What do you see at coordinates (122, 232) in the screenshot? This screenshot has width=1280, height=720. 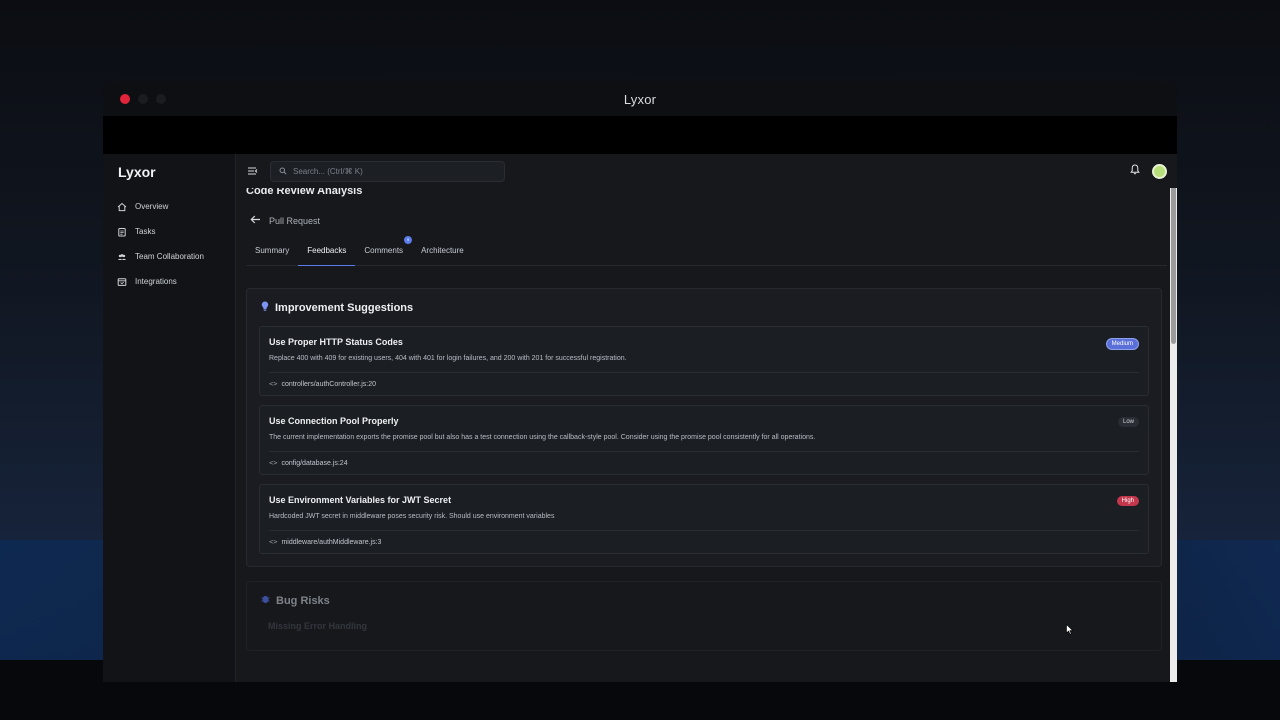 I see `clipboard-icon` at bounding box center [122, 232].